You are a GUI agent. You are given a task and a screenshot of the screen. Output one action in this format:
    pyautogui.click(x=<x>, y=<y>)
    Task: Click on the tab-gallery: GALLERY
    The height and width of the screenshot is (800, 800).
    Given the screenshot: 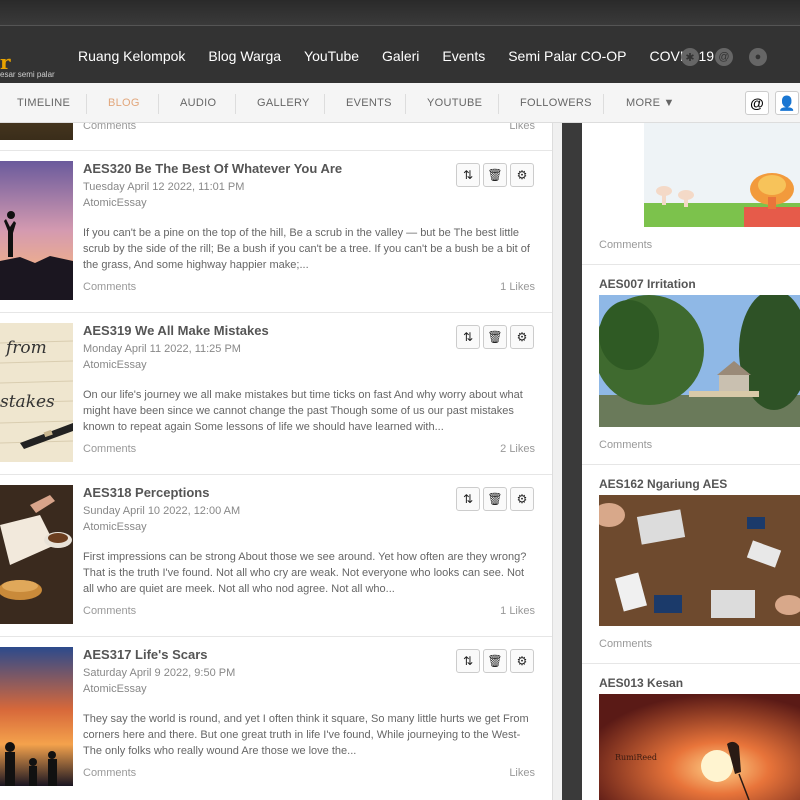 What is the action you would take?
    pyautogui.click(x=283, y=103)
    